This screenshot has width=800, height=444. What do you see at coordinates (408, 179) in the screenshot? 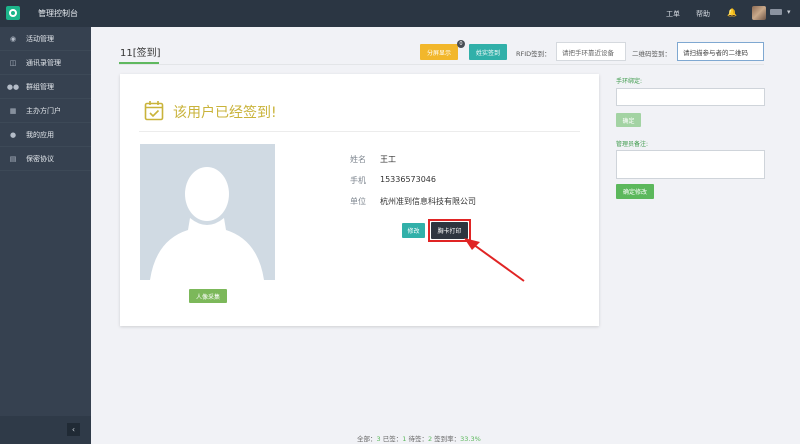
I see `phone-value: 15336573046` at bounding box center [408, 179].